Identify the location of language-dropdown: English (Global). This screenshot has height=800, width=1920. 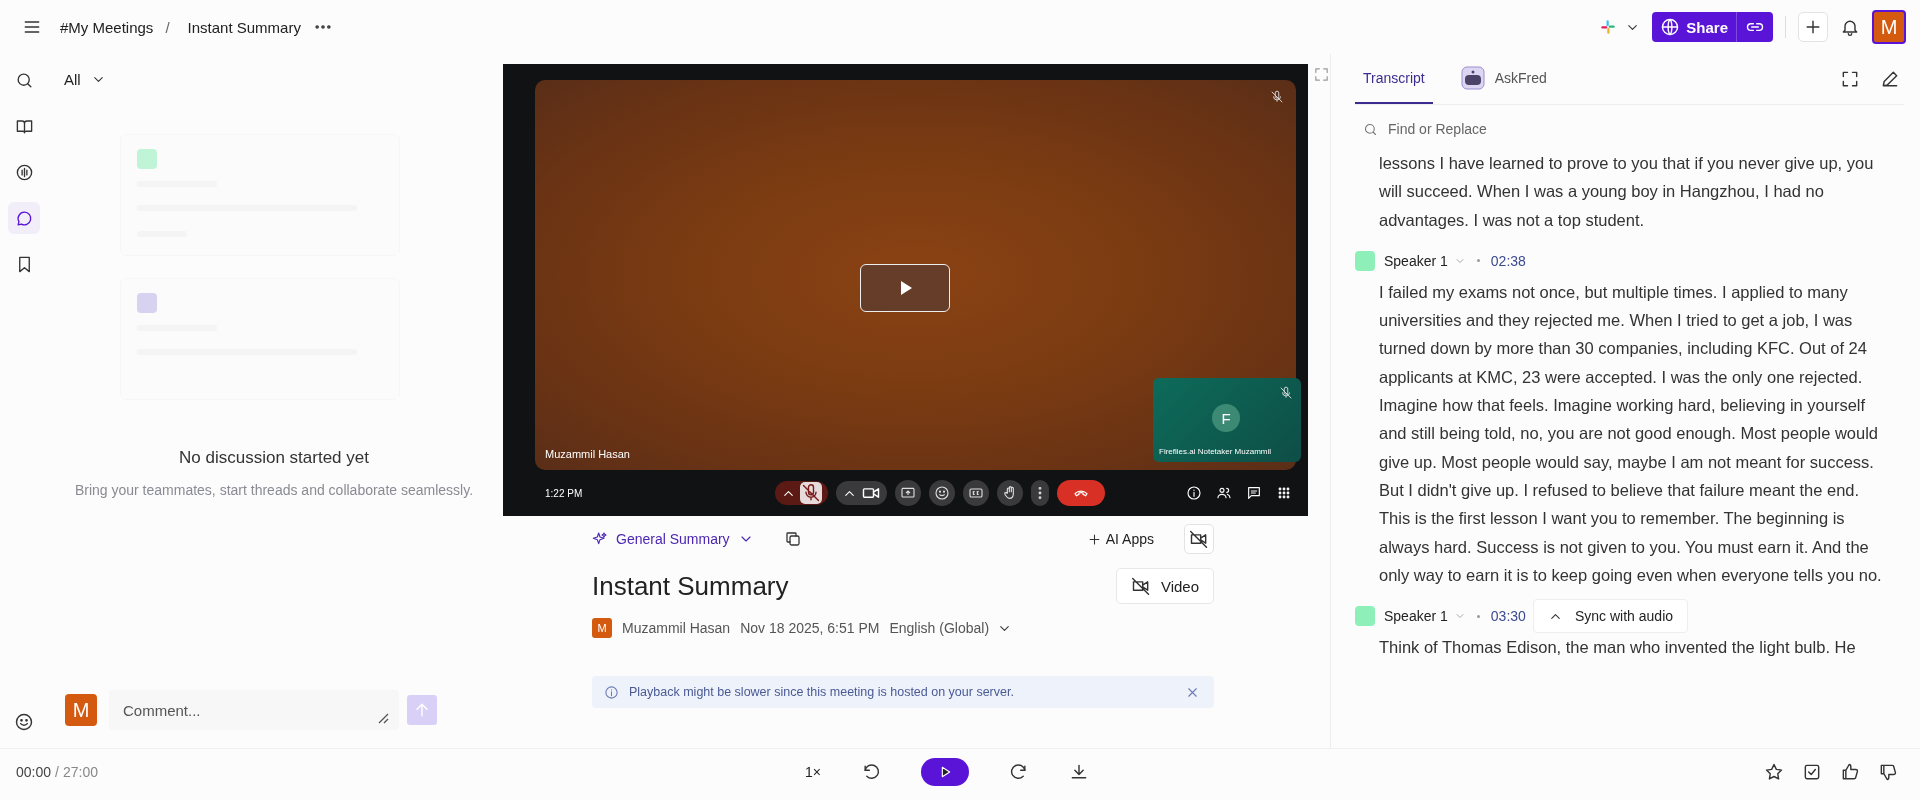
(951, 628).